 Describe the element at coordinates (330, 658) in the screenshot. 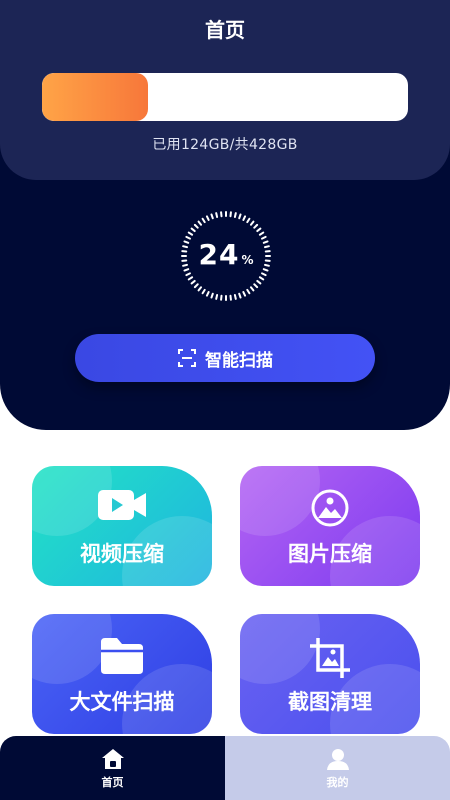

I see `crop-image-icon` at that location.